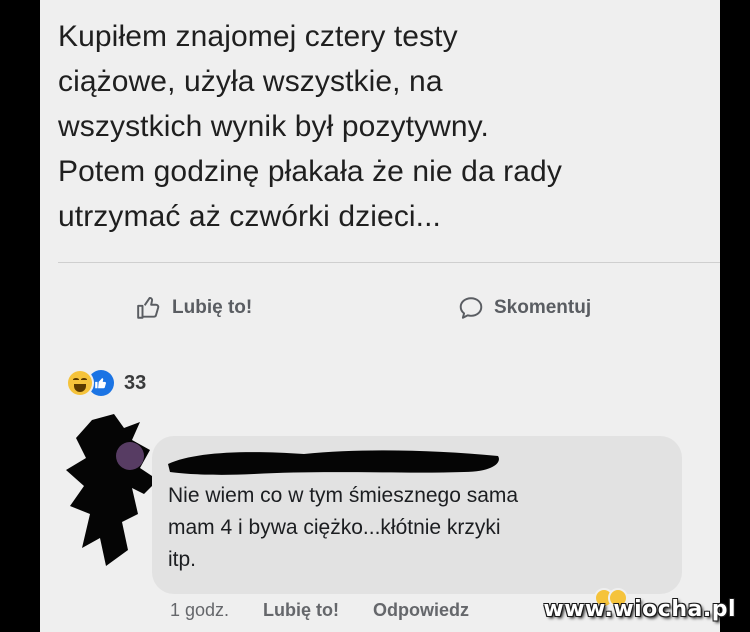 This screenshot has height=632, width=750. What do you see at coordinates (639, 609) in the screenshot?
I see `watermark: www.wiocha.pl` at bounding box center [639, 609].